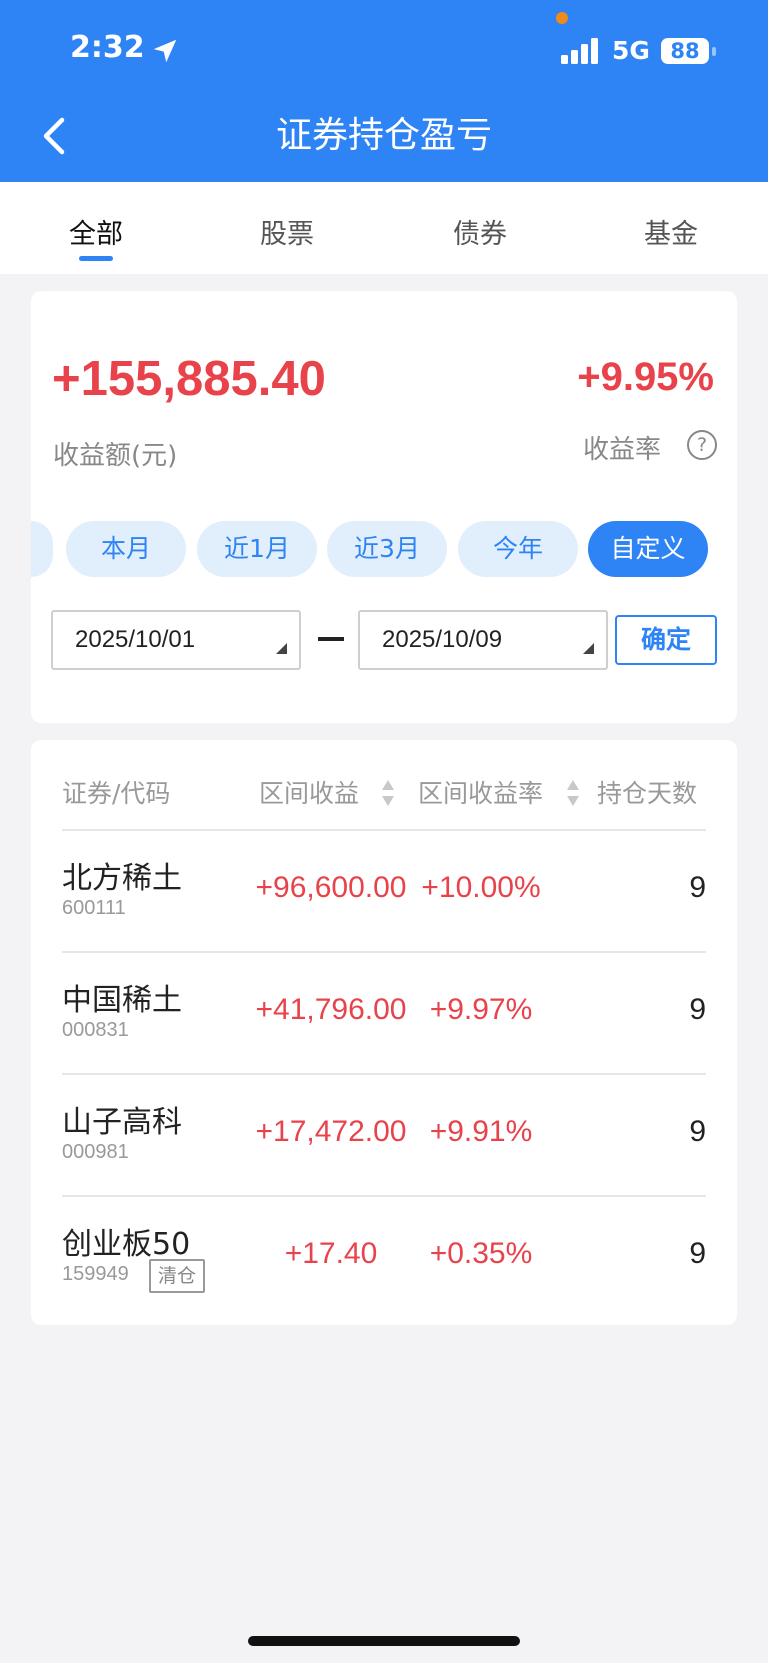  What do you see at coordinates (562, 18) in the screenshot?
I see `privacy-indicator` at bounding box center [562, 18].